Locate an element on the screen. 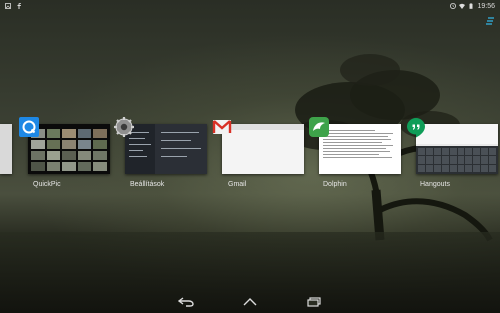 Image resolution: width=500 pixels, height=313 pixels. recent-app-card-hangouts is located at coordinates (457, 149).